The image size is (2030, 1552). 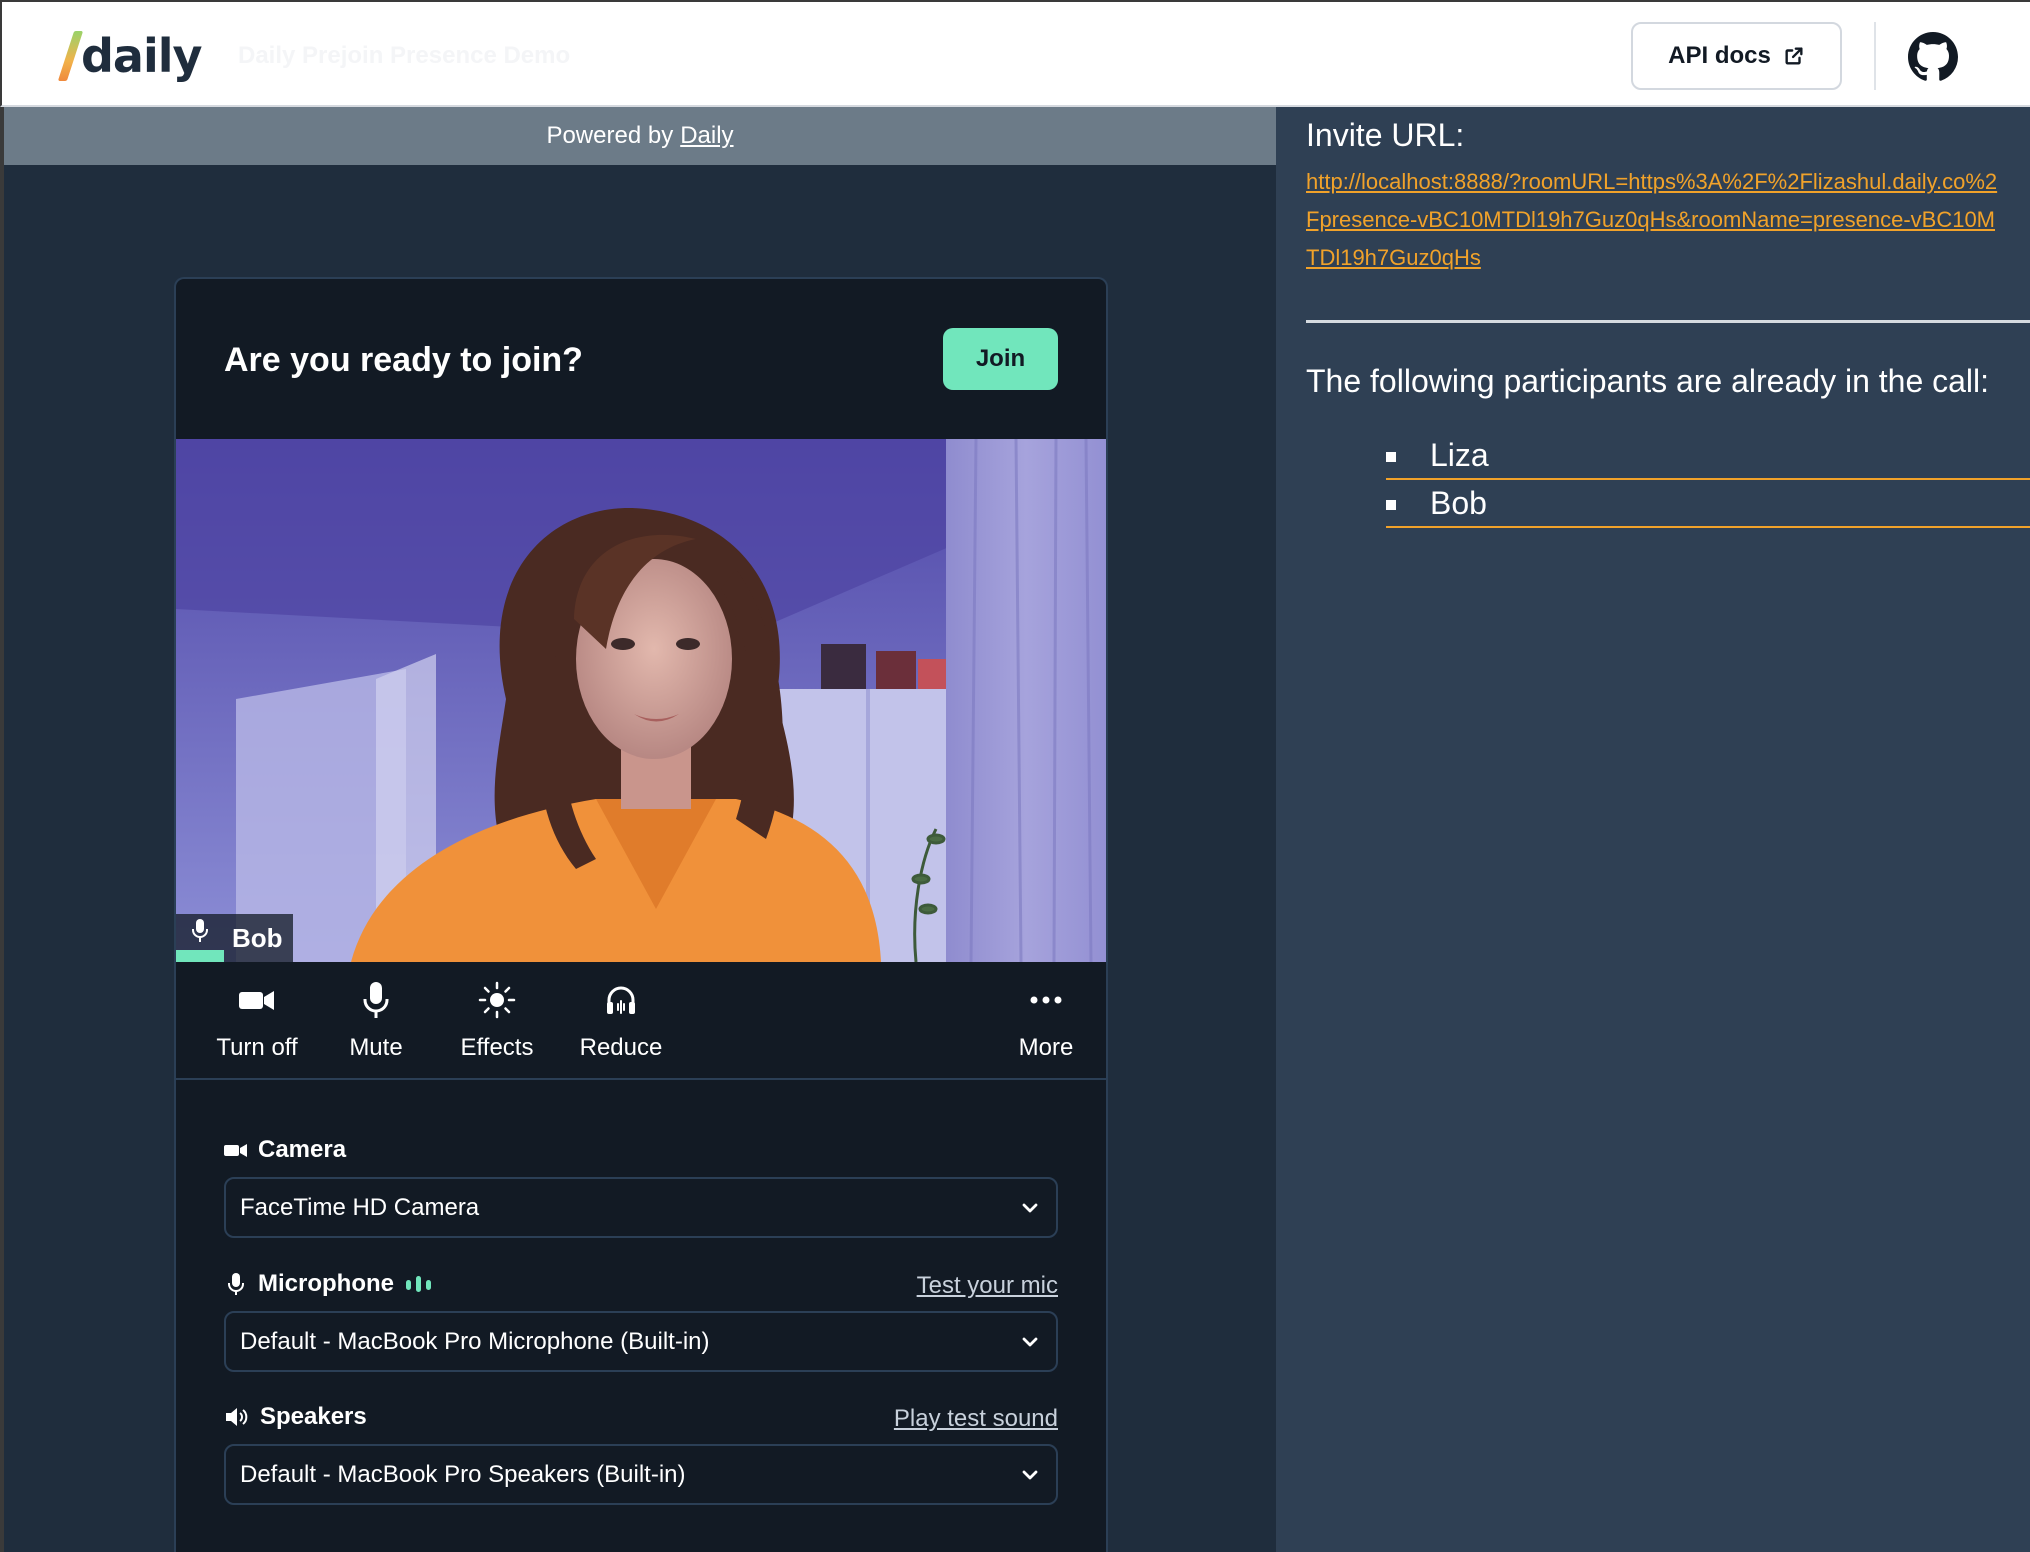 What do you see at coordinates (403, 360) in the screenshot?
I see `prejoin-title: Are you ready to join?` at bounding box center [403, 360].